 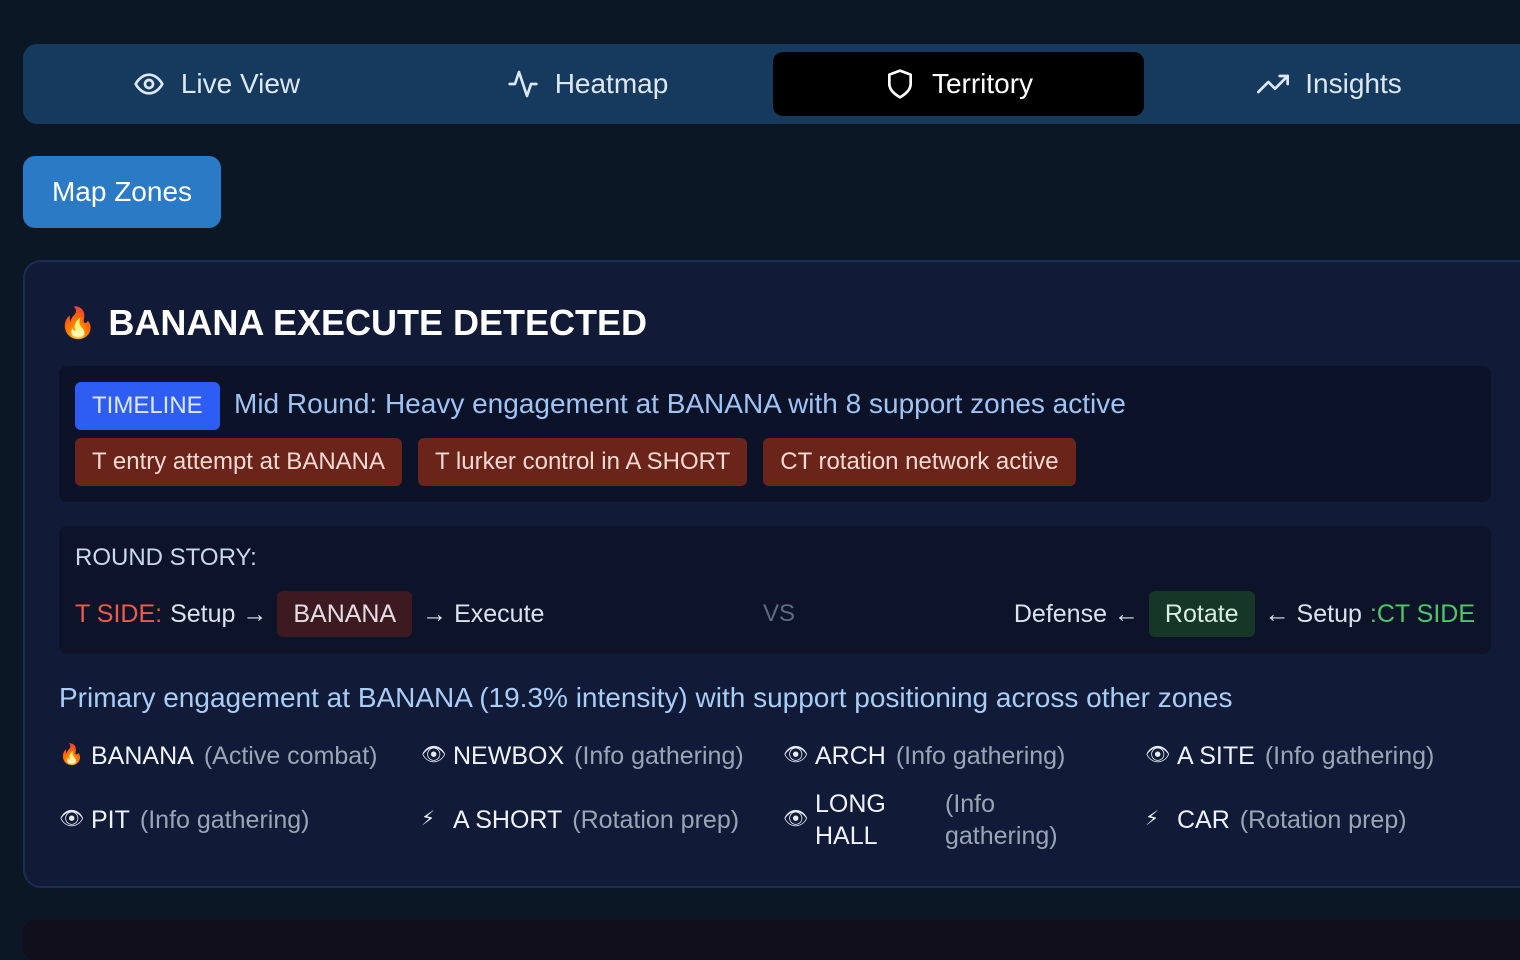 What do you see at coordinates (1076, 613) in the screenshot?
I see `ct-defense-text: Defense ←` at bounding box center [1076, 613].